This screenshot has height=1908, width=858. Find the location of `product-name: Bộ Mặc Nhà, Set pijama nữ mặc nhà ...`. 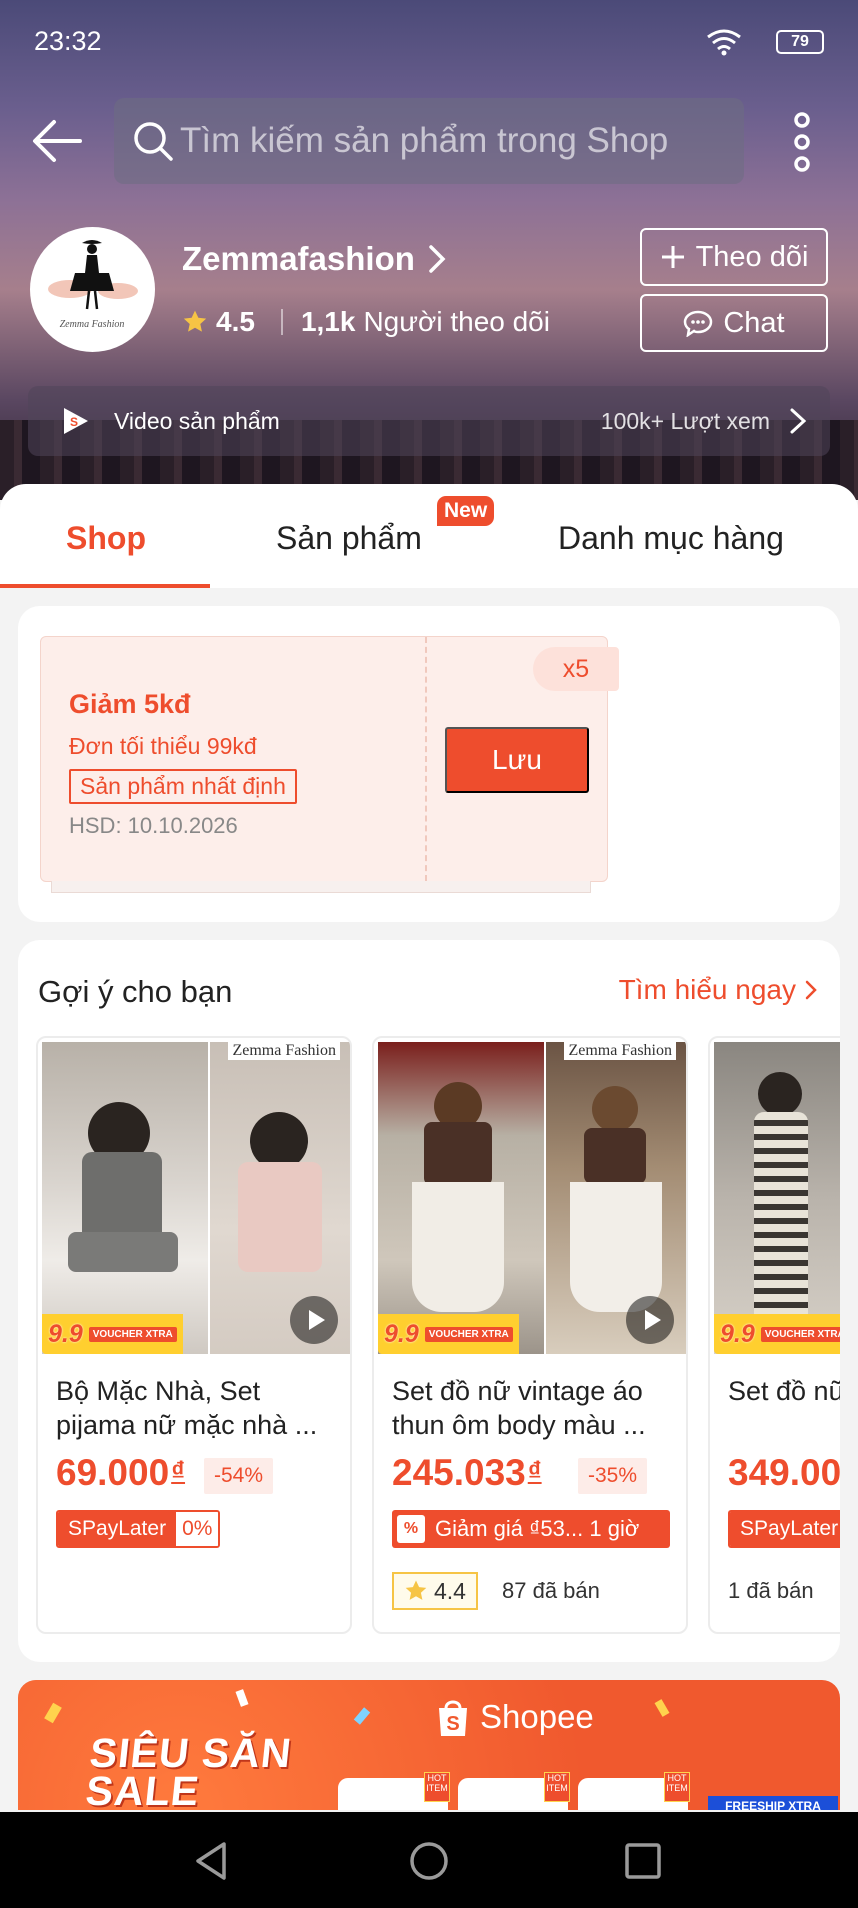

product-name: Bộ Mặc Nhà, Set pijama nữ mặc nhà ... is located at coordinates (187, 1408).